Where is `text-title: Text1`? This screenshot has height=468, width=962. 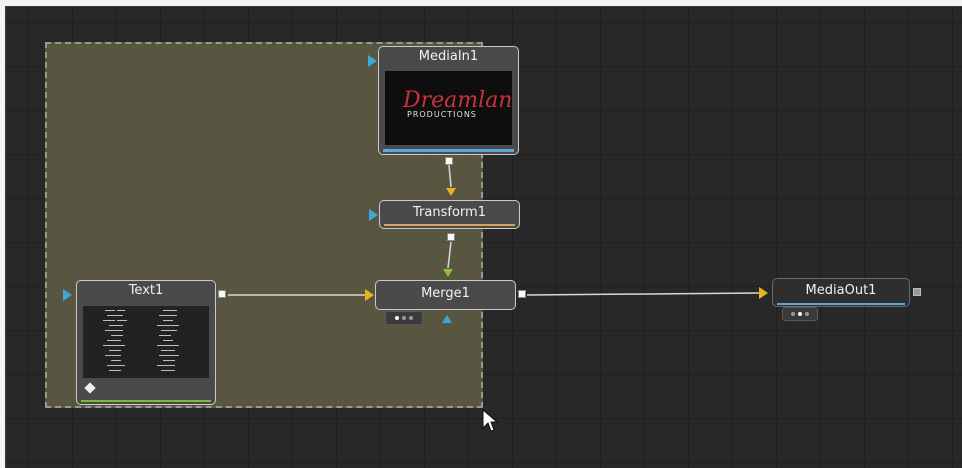
text-title: Text1 is located at coordinates (146, 290).